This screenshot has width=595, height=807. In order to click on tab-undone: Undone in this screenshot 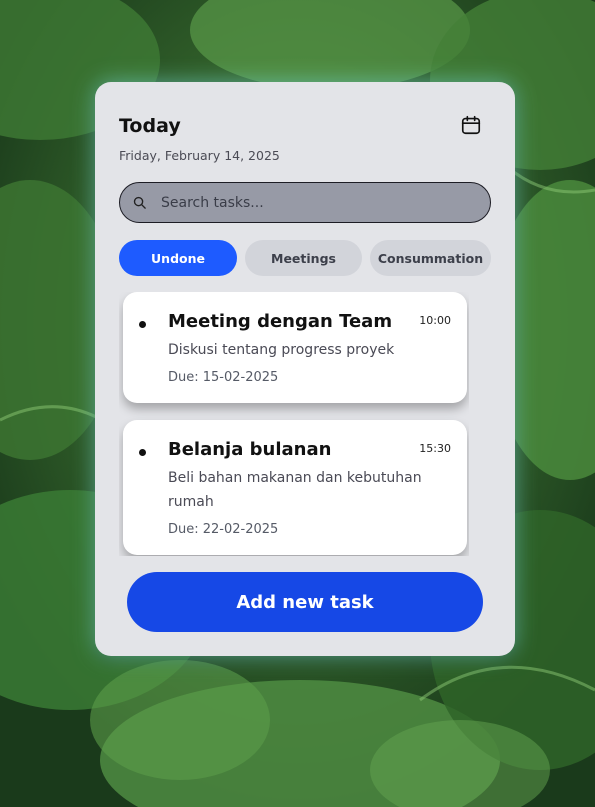, I will do `click(178, 258)`.